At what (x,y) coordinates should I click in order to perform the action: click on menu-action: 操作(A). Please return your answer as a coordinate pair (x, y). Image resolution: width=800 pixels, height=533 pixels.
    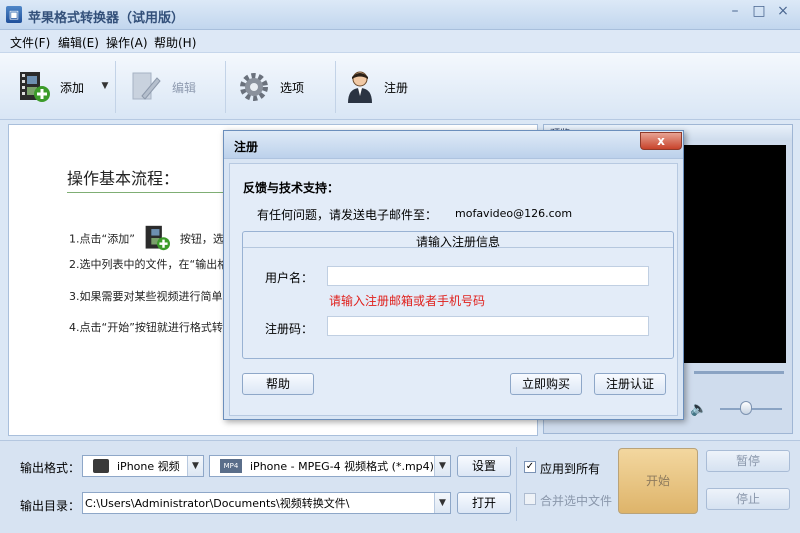
    Looking at the image, I should click on (127, 42).